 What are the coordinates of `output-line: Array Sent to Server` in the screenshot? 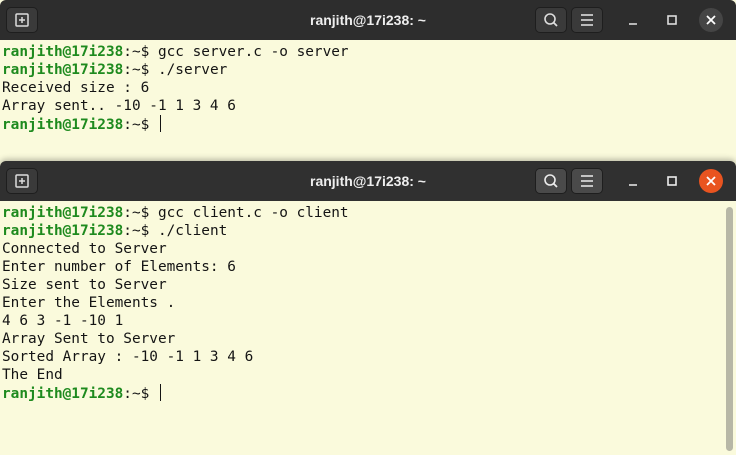 It's located at (369, 339).